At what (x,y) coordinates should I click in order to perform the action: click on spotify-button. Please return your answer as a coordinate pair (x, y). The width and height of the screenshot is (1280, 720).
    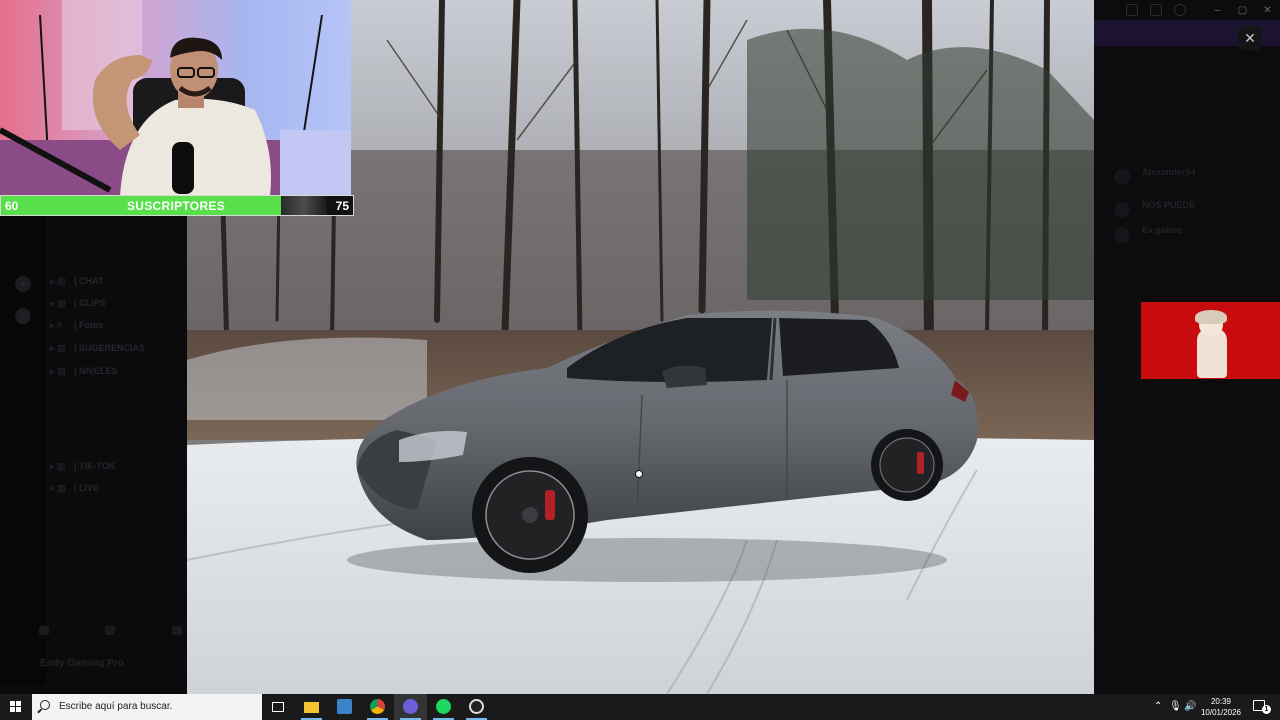
    Looking at the image, I should click on (443, 707).